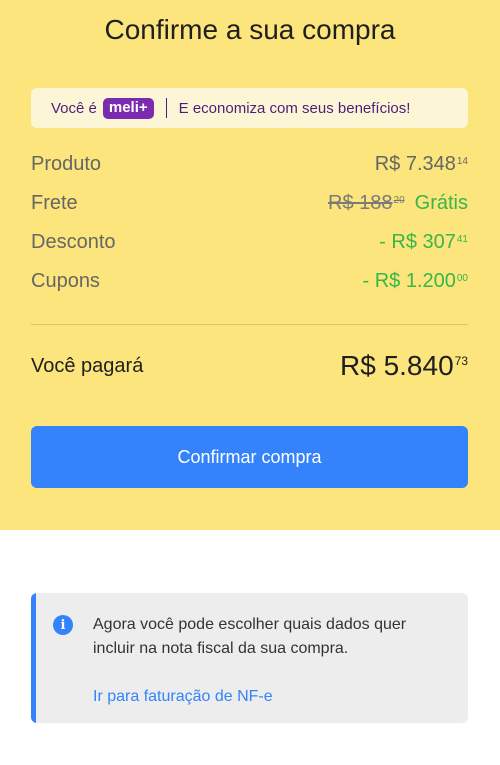 The height and width of the screenshot is (765, 500). Describe the element at coordinates (73, 242) in the screenshot. I see `discount-label: Desconto` at that location.